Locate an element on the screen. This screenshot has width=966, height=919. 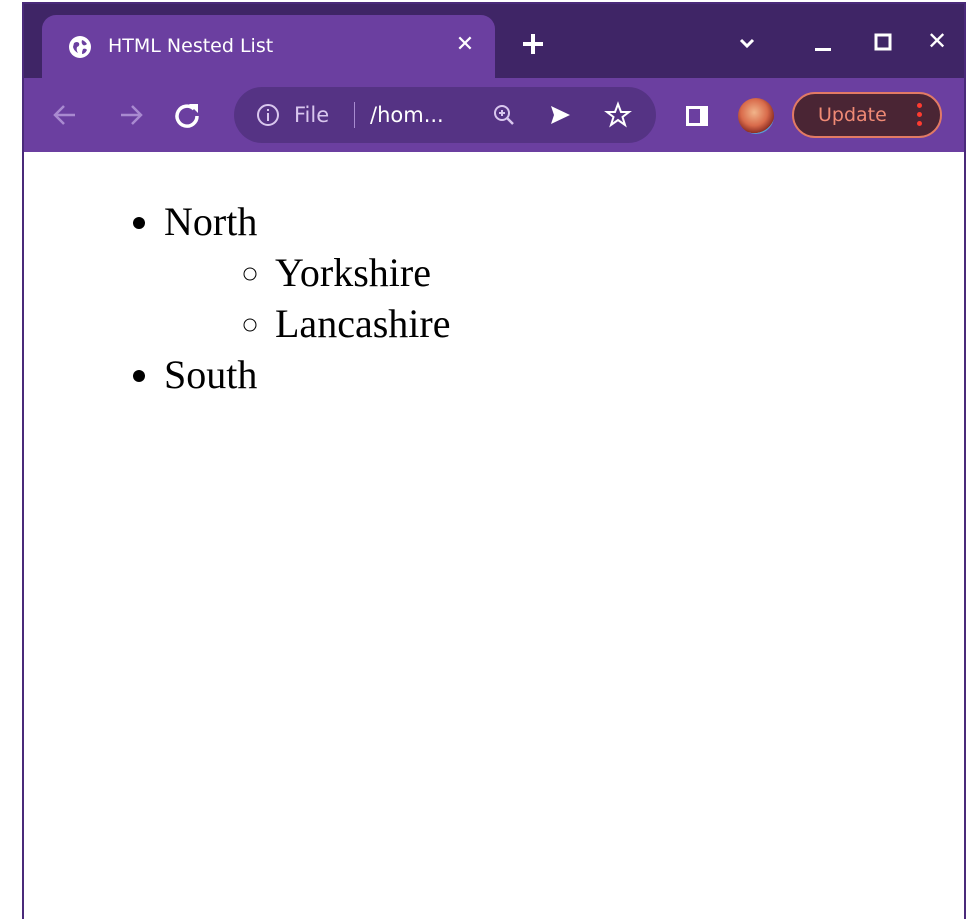
send-icon is located at coordinates (560, 115).